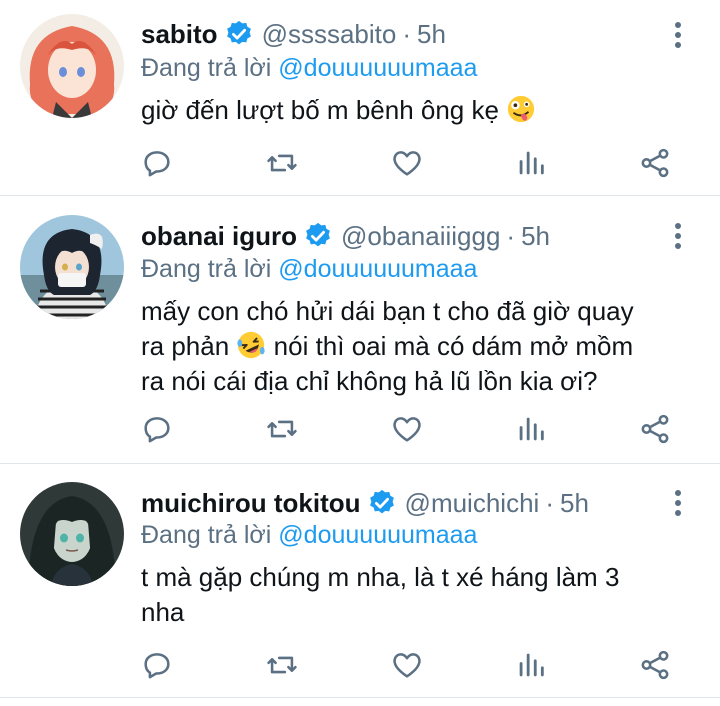  I want to click on tweet-header: sabito @ssssabito · 5h, so click(293, 34).